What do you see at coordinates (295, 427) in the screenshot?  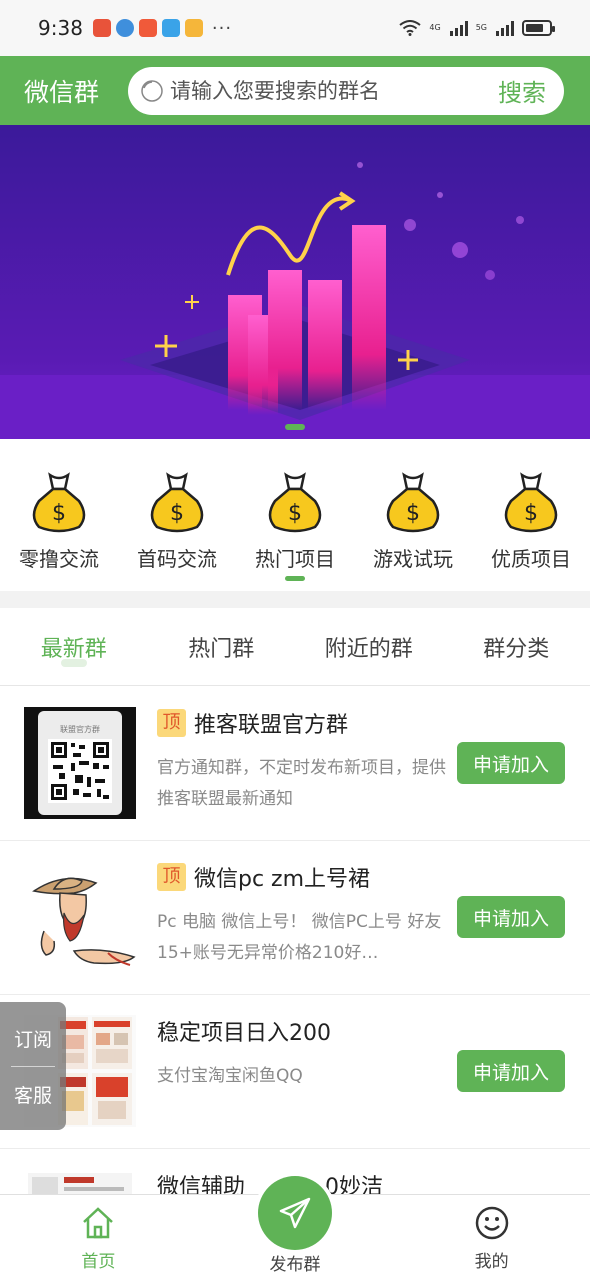 I see `banner-page-indicator` at bounding box center [295, 427].